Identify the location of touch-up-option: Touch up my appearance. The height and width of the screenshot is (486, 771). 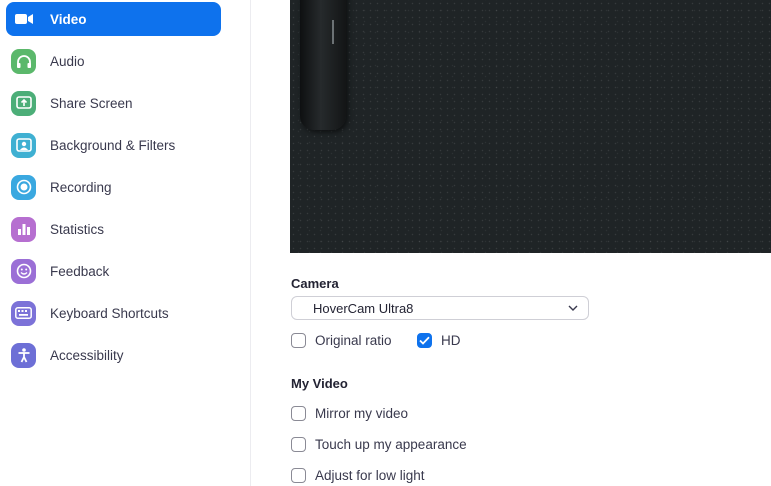
(379, 444).